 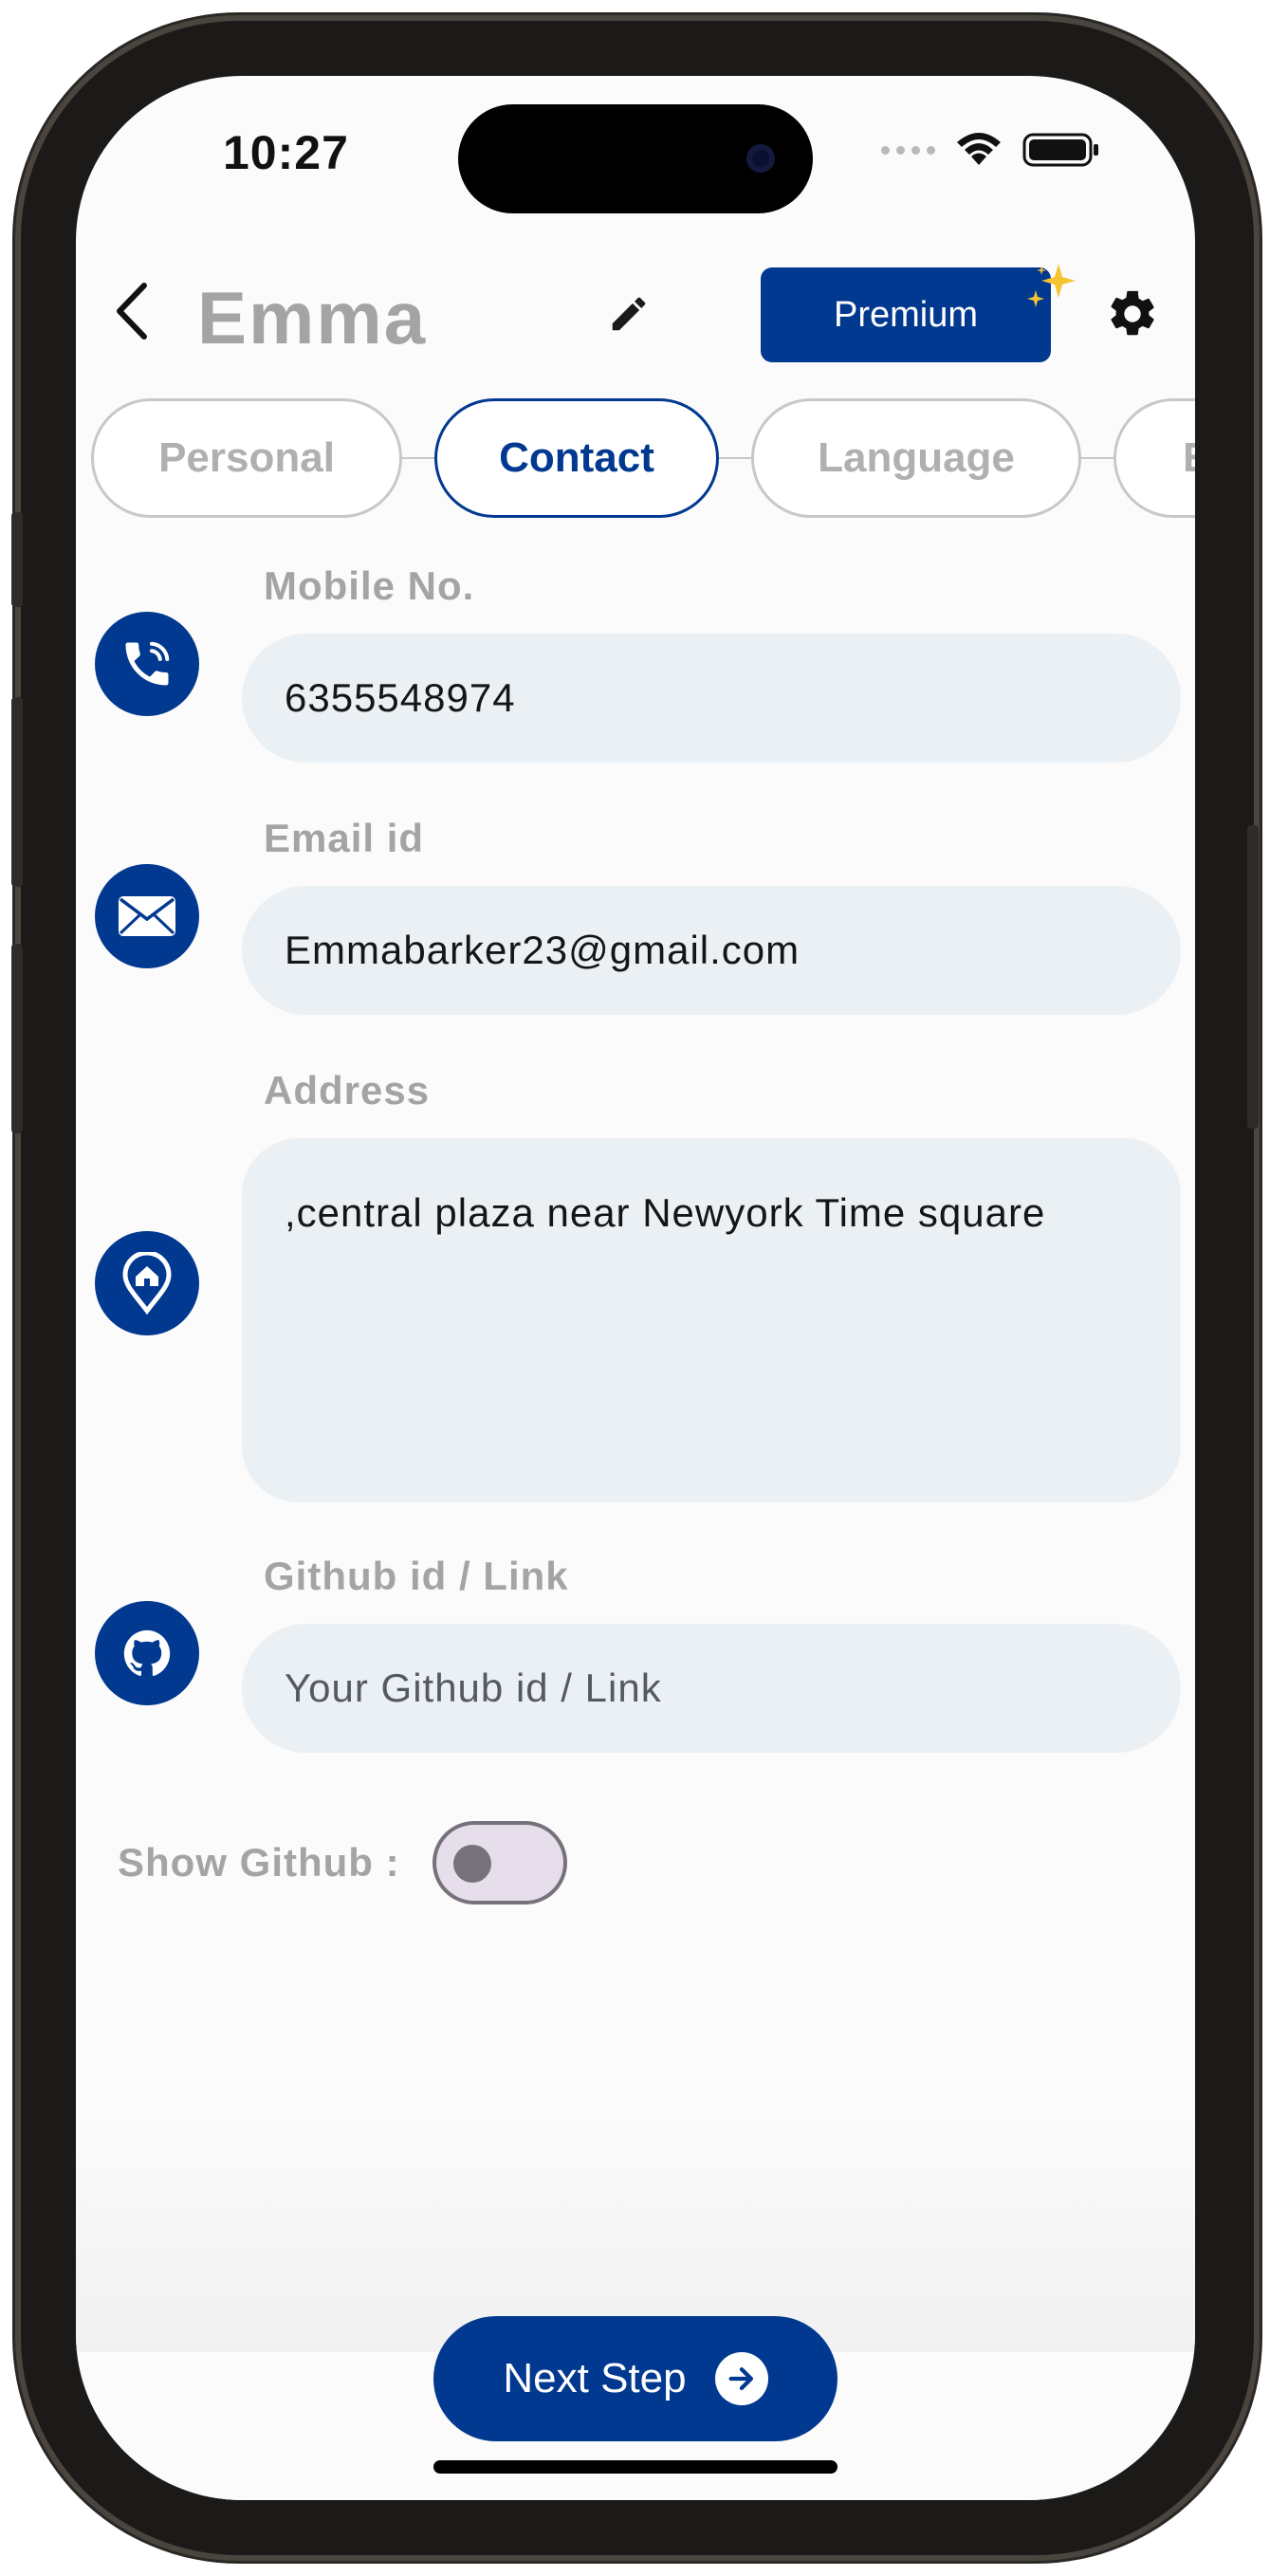 What do you see at coordinates (711, 1688) in the screenshot?
I see `github-input: Your Github id / Link` at bounding box center [711, 1688].